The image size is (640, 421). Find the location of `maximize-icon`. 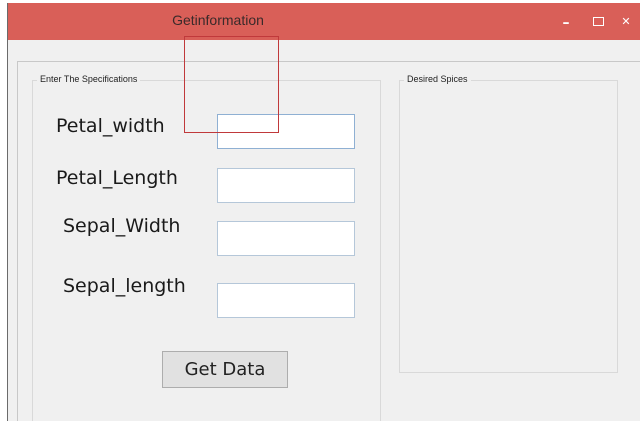

maximize-icon is located at coordinates (598, 21).